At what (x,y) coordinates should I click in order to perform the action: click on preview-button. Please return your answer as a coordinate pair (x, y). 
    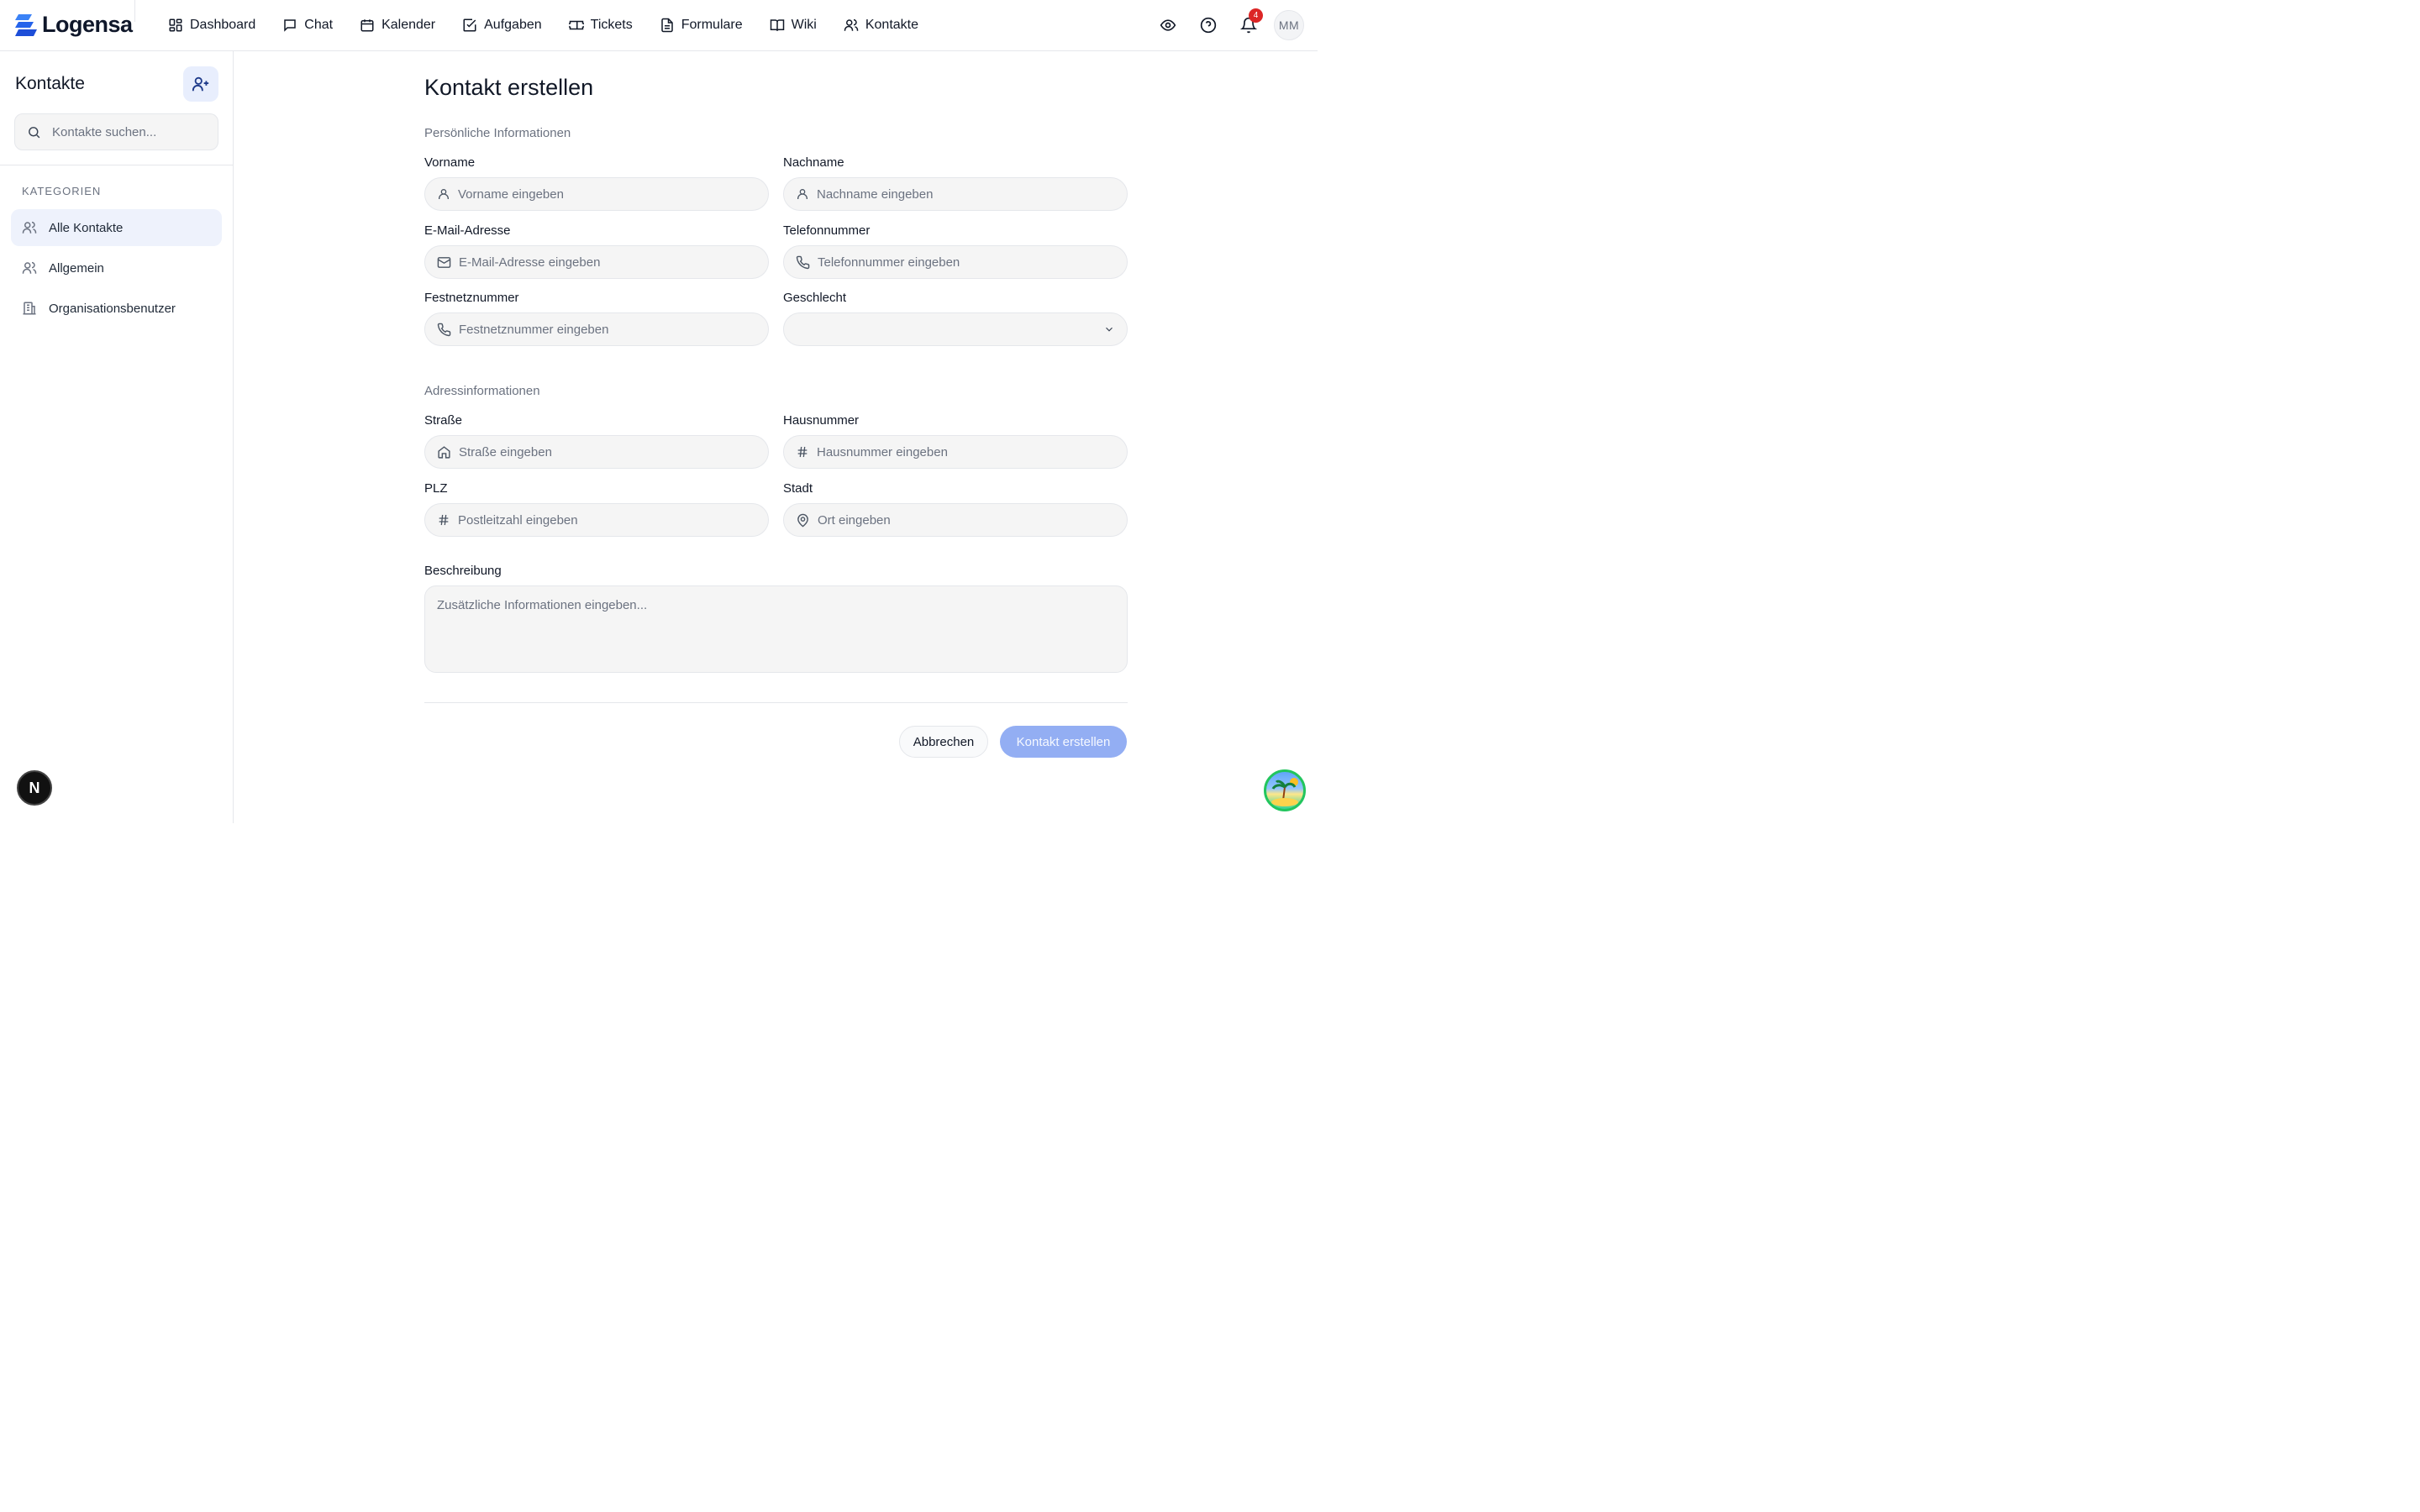
    Looking at the image, I should click on (1168, 25).